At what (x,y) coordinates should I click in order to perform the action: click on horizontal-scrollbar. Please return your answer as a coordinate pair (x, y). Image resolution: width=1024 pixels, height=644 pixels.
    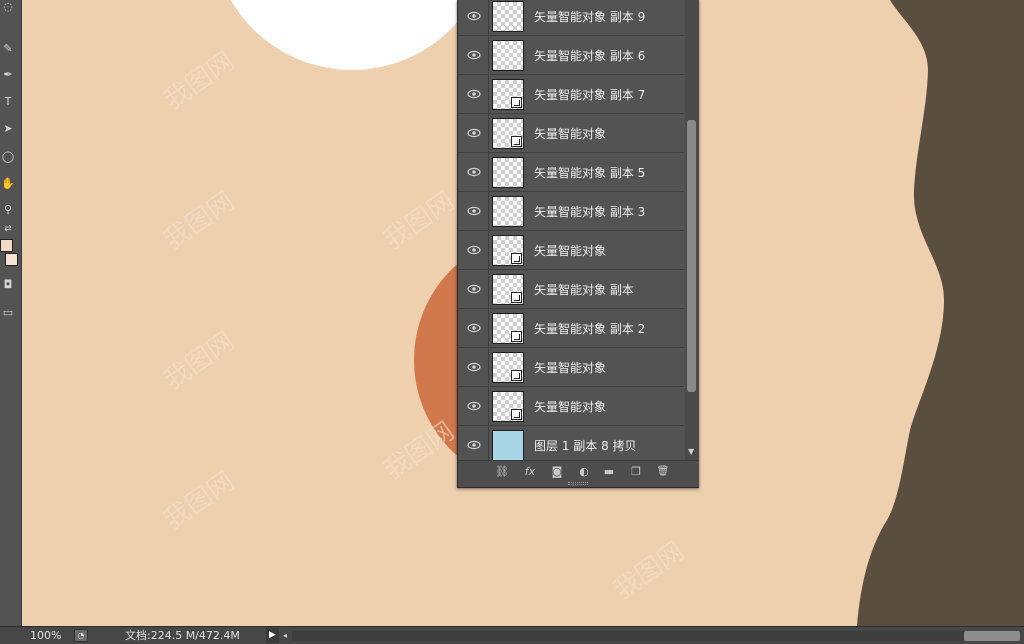
    Looking at the image, I should click on (656, 636).